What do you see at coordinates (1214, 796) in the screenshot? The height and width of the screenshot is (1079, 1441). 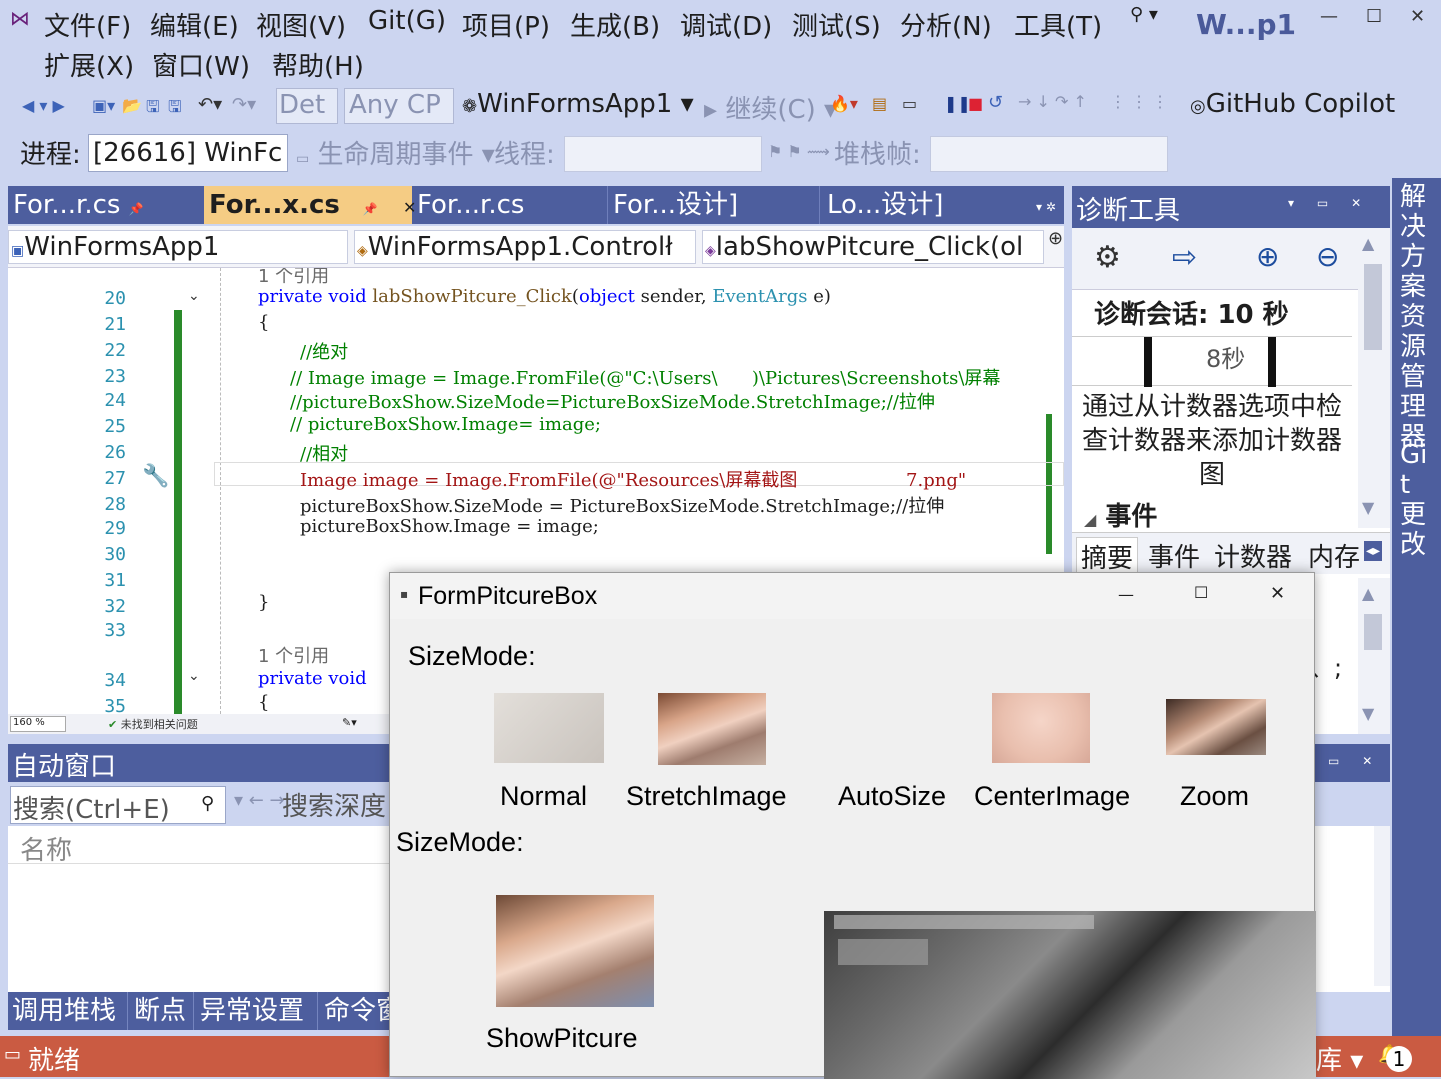 I see `label-zoom: Zoom` at bounding box center [1214, 796].